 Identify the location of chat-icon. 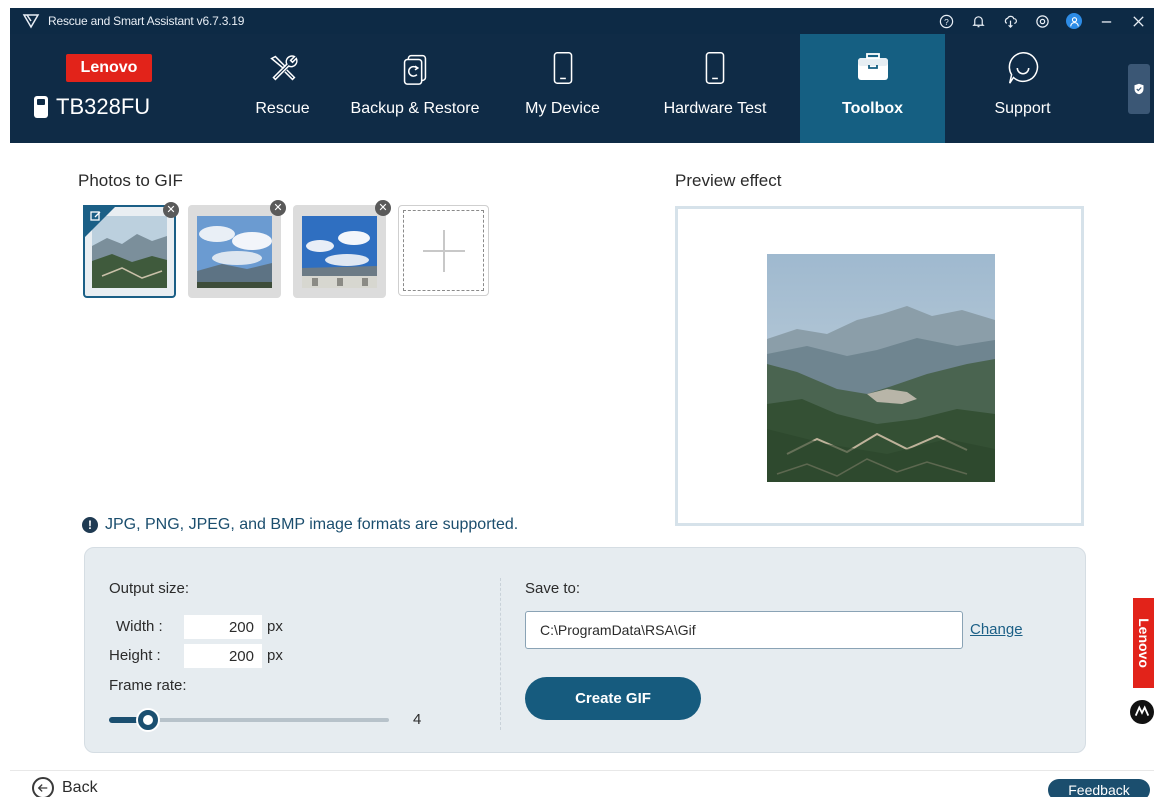
(1023, 68).